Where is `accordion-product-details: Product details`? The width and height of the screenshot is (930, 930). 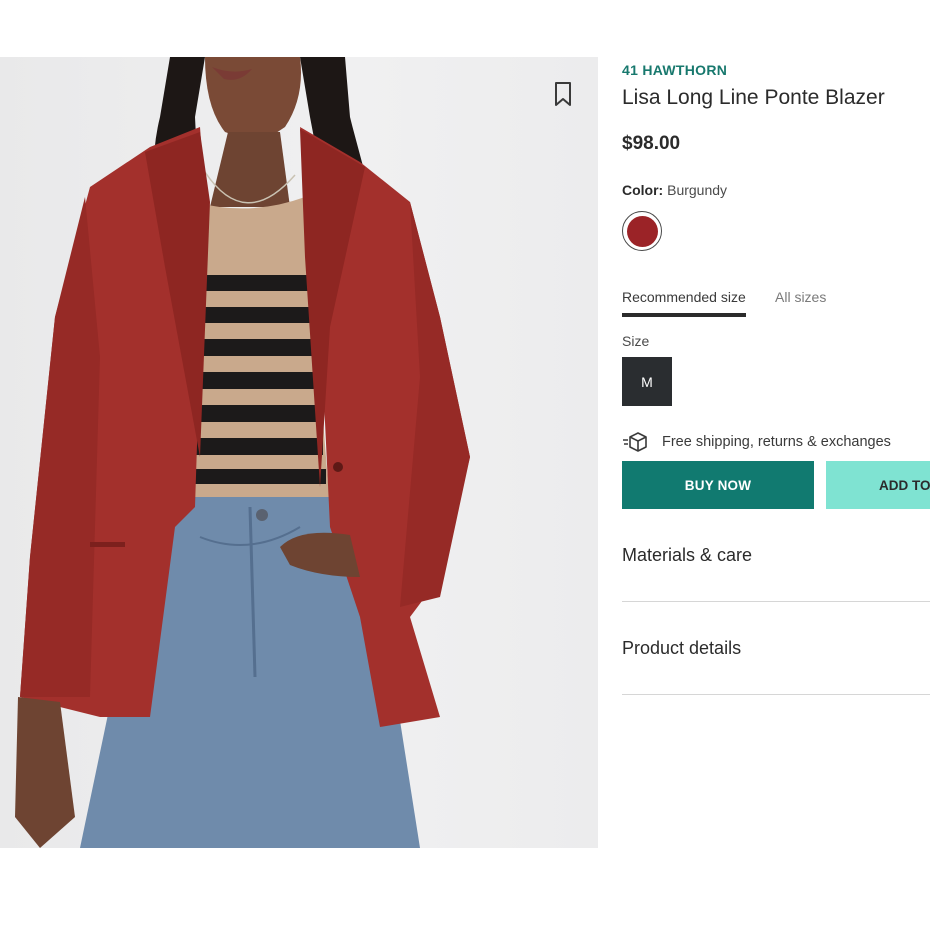 accordion-product-details: Product details is located at coordinates (776, 648).